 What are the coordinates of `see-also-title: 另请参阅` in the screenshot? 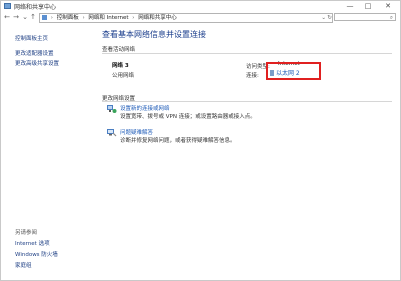 It's located at (26, 233).